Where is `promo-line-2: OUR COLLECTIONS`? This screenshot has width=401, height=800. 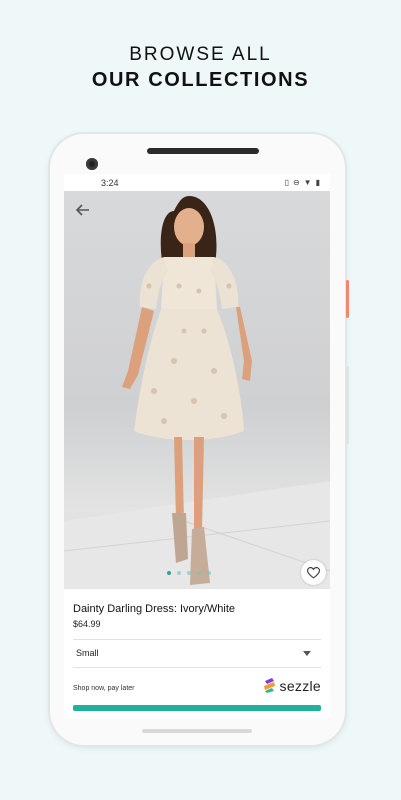
promo-line-2: OUR COLLECTIONS is located at coordinates (200, 80).